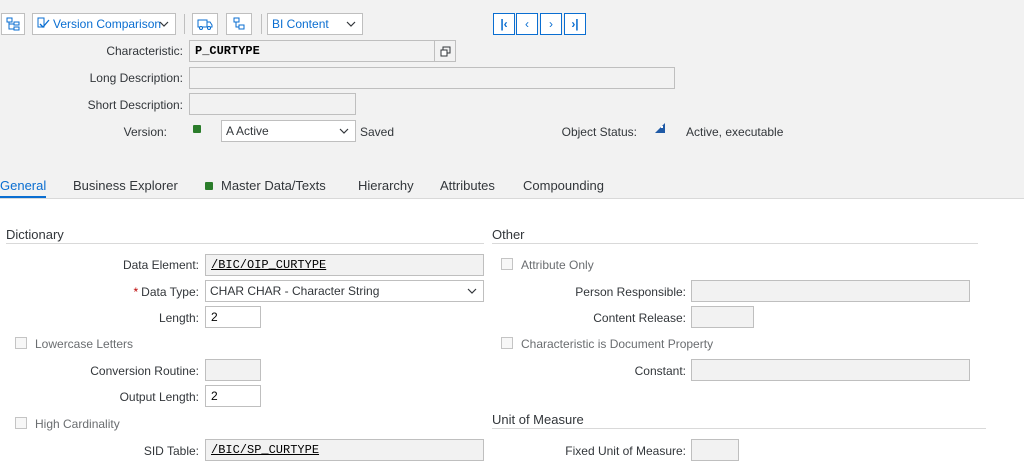  Describe the element at coordinates (160, 265) in the screenshot. I see `data-element-label: Data Element:` at that location.